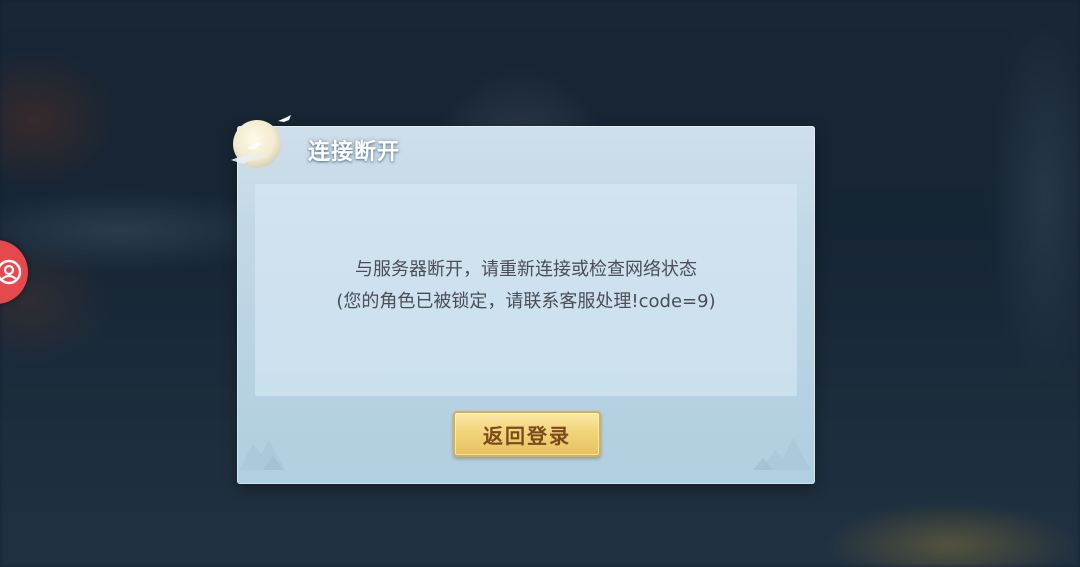 This screenshot has width=1080, height=567. What do you see at coordinates (526, 269) in the screenshot?
I see `disconnect-message: 与服务器断开，请重新连接或检查网络状态` at bounding box center [526, 269].